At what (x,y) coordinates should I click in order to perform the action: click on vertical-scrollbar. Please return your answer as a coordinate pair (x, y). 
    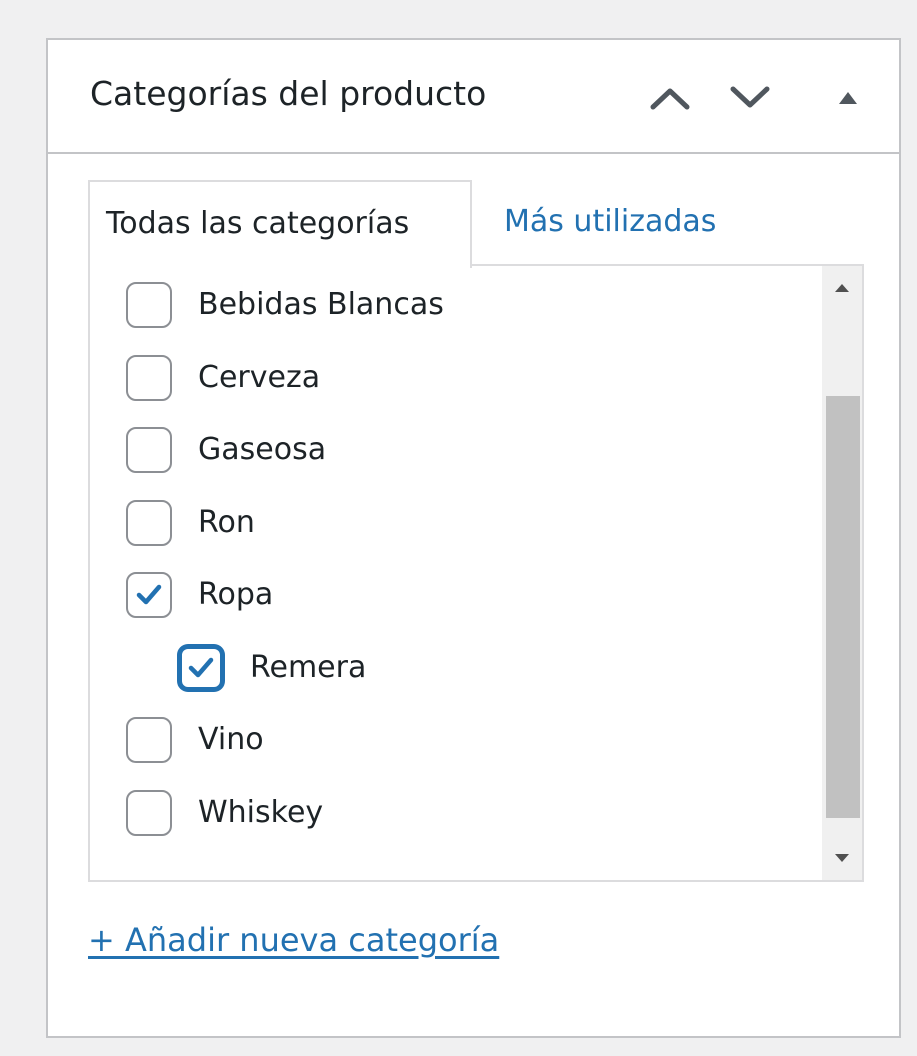
    Looking at the image, I should click on (842, 573).